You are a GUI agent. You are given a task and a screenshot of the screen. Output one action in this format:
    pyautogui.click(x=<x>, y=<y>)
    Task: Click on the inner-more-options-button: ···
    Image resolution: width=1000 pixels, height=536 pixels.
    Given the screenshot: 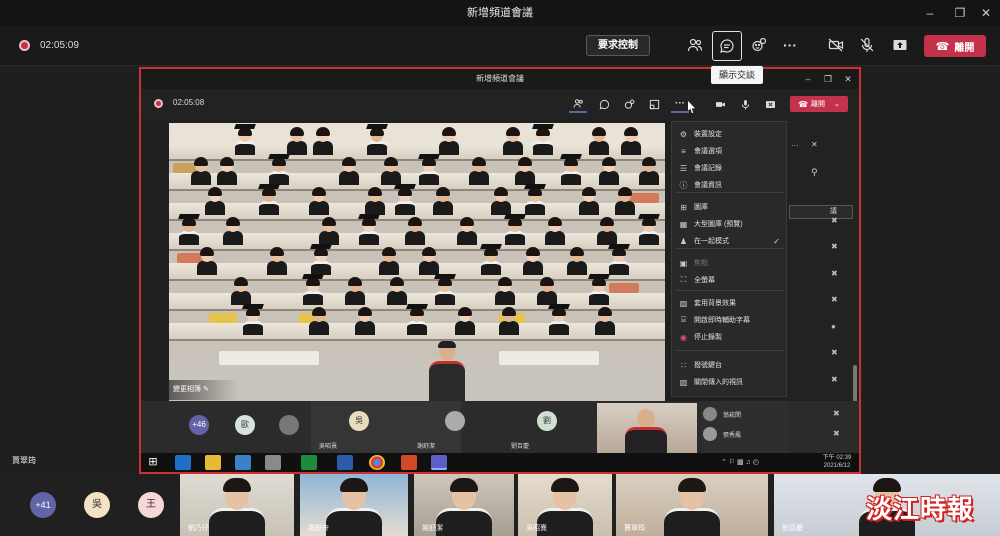 What is the action you would take?
    pyautogui.click(x=680, y=104)
    